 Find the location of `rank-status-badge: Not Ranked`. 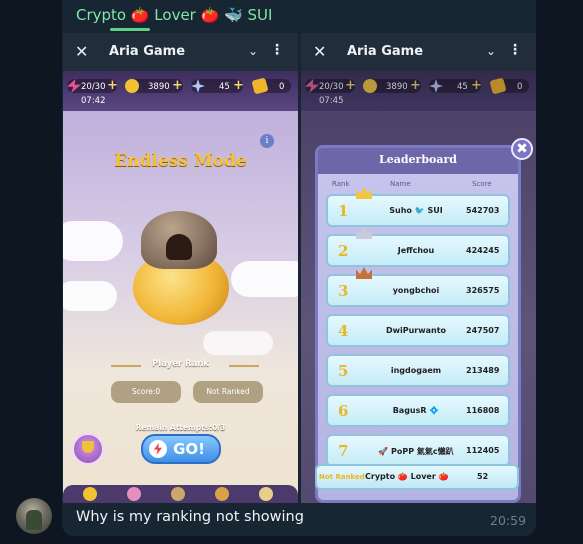

rank-status-badge: Not Ranked is located at coordinates (228, 392).